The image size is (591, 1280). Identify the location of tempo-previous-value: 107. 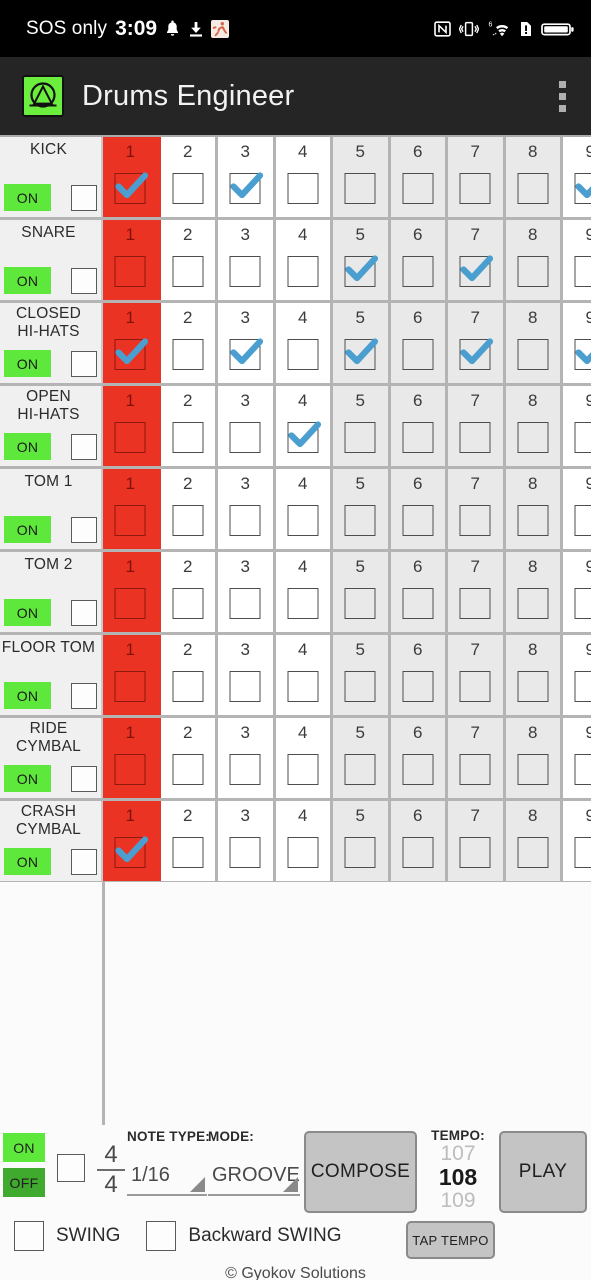
(458, 1154).